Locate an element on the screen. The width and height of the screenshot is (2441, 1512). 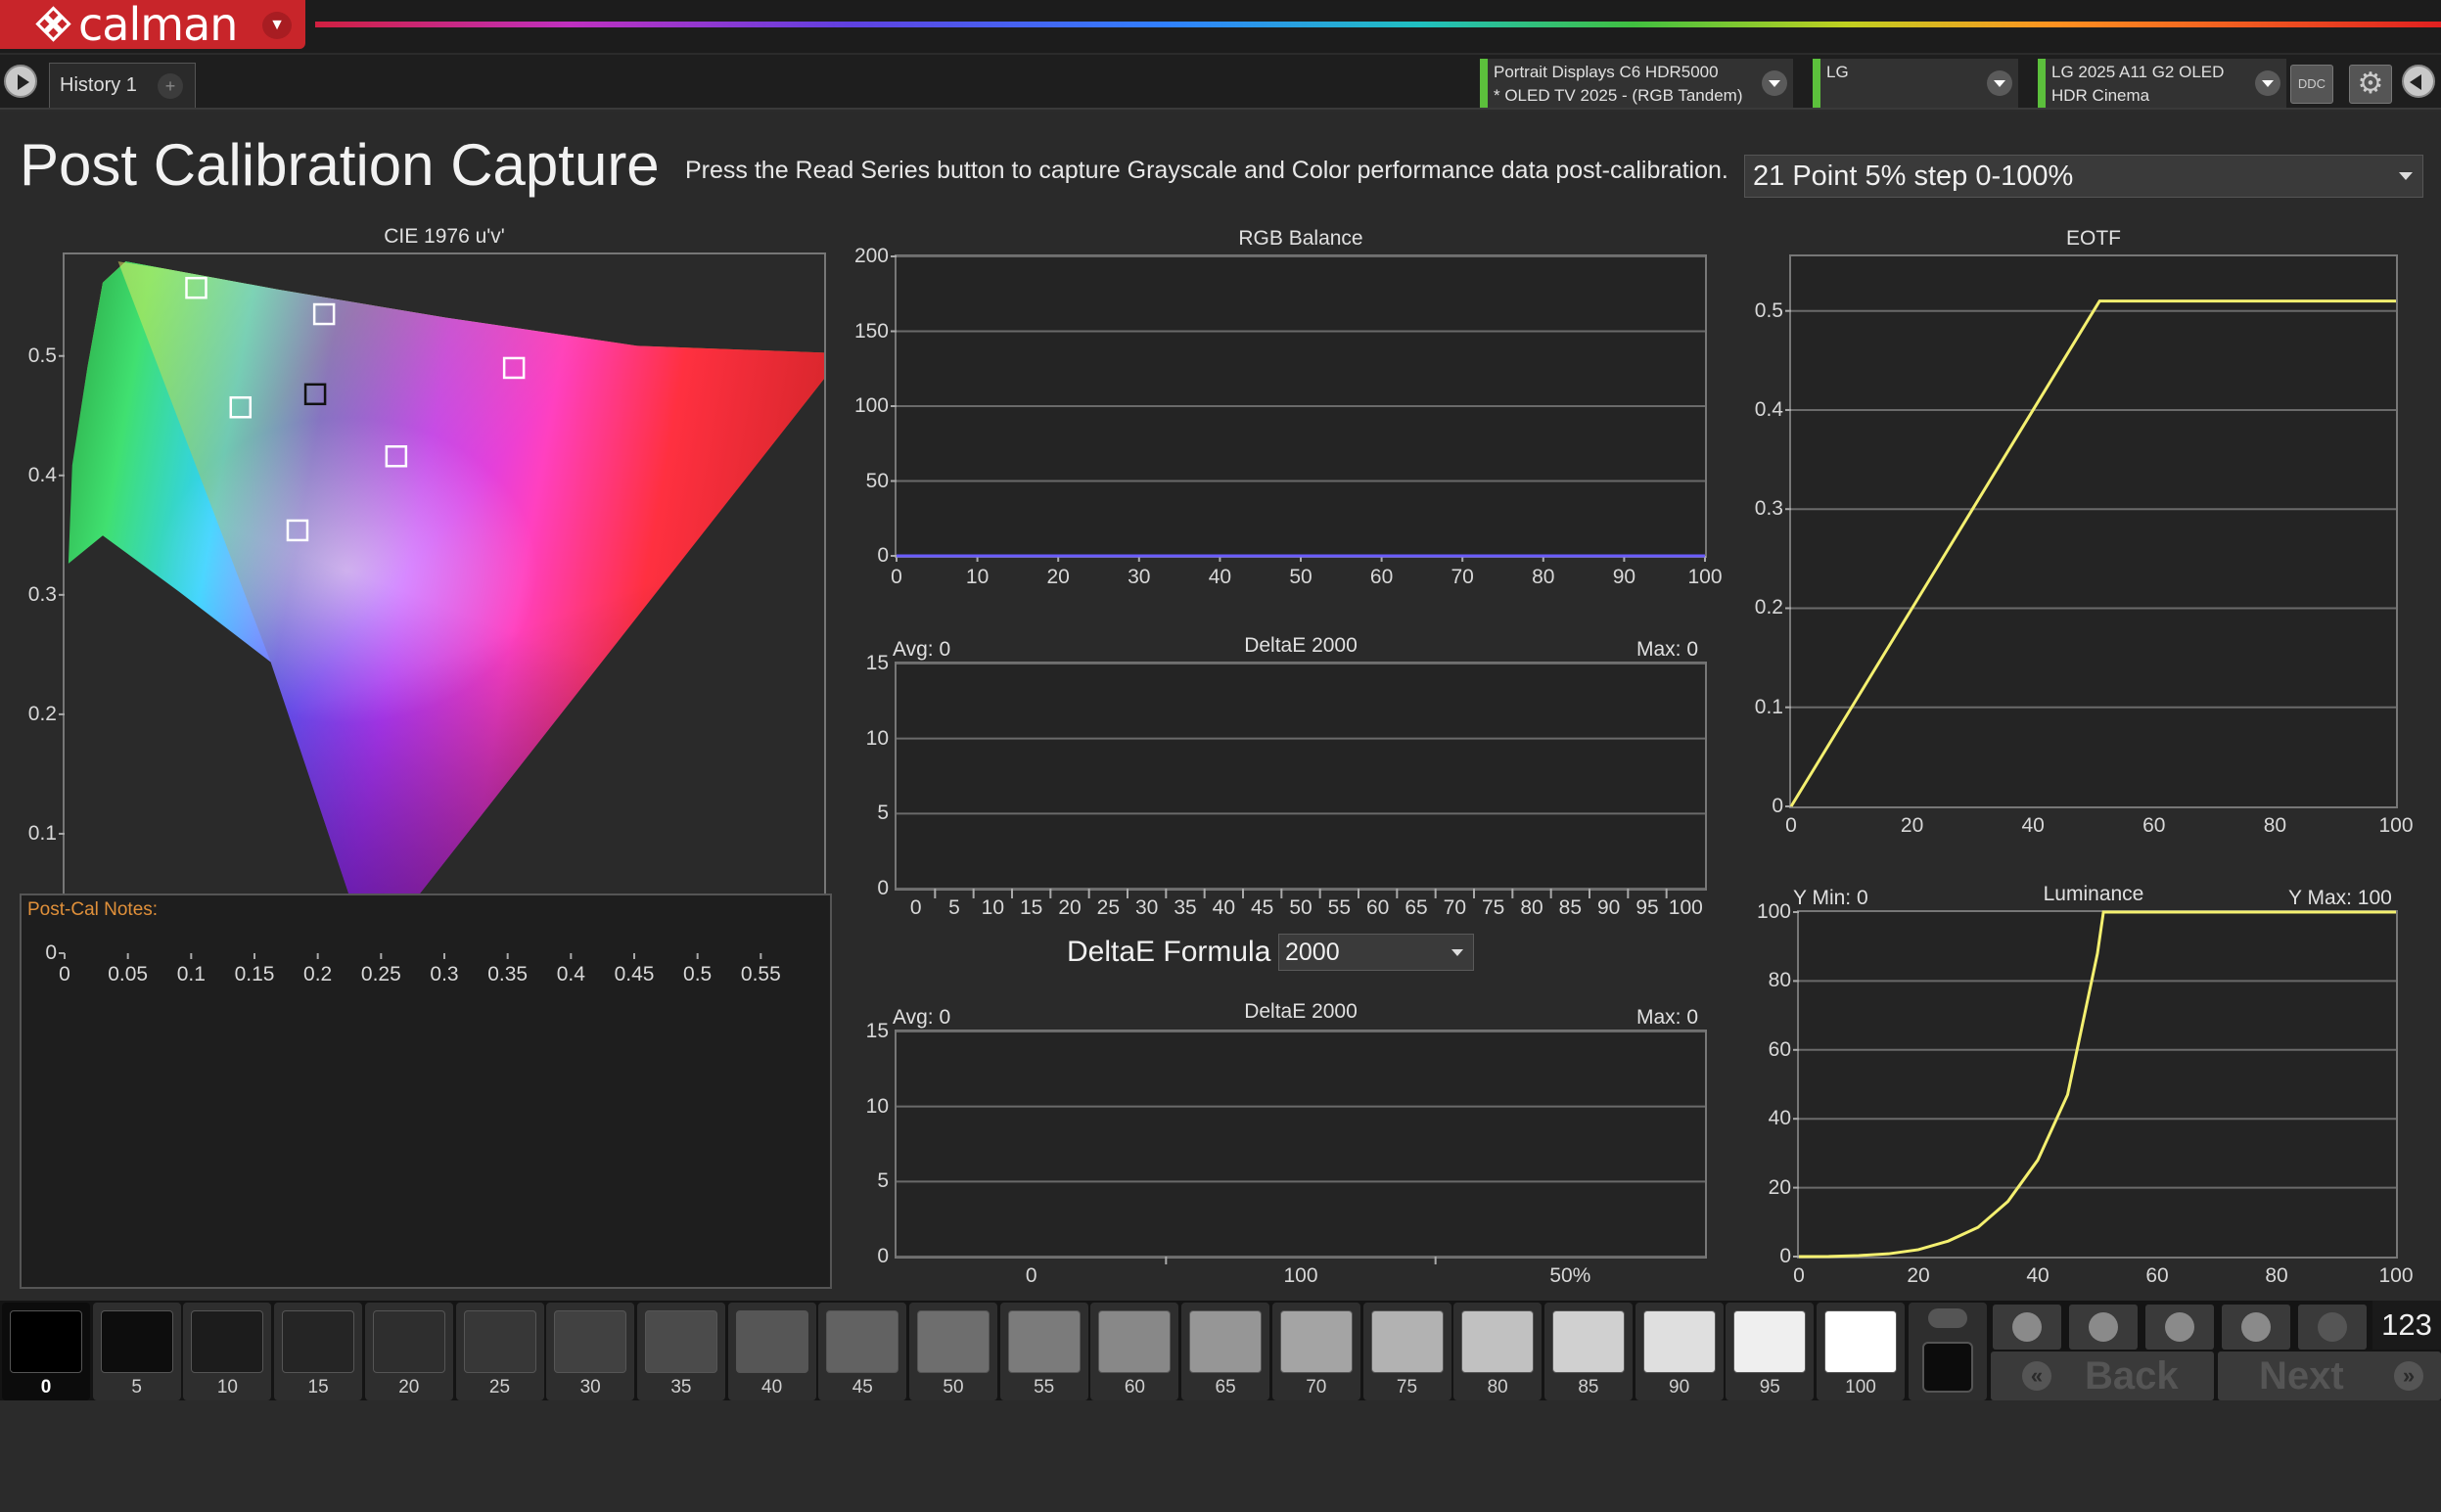
y-tick-label: 150 is located at coordinates (871, 331).